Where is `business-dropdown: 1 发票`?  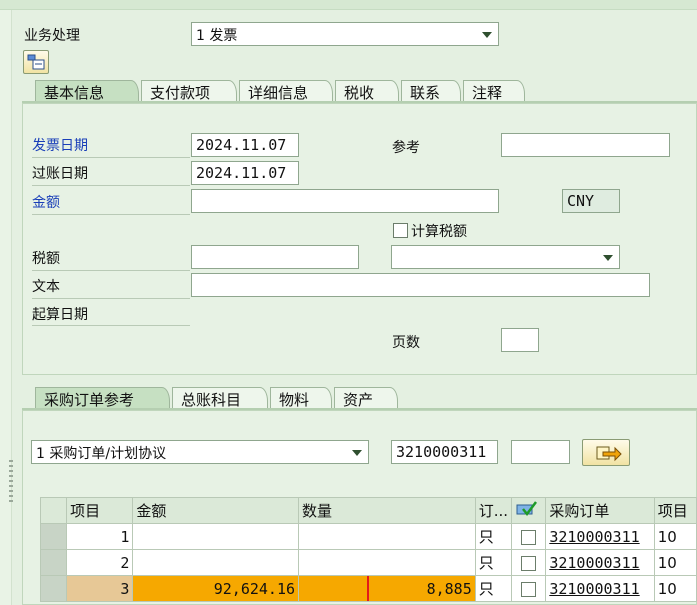 business-dropdown: 1 发票 is located at coordinates (345, 34).